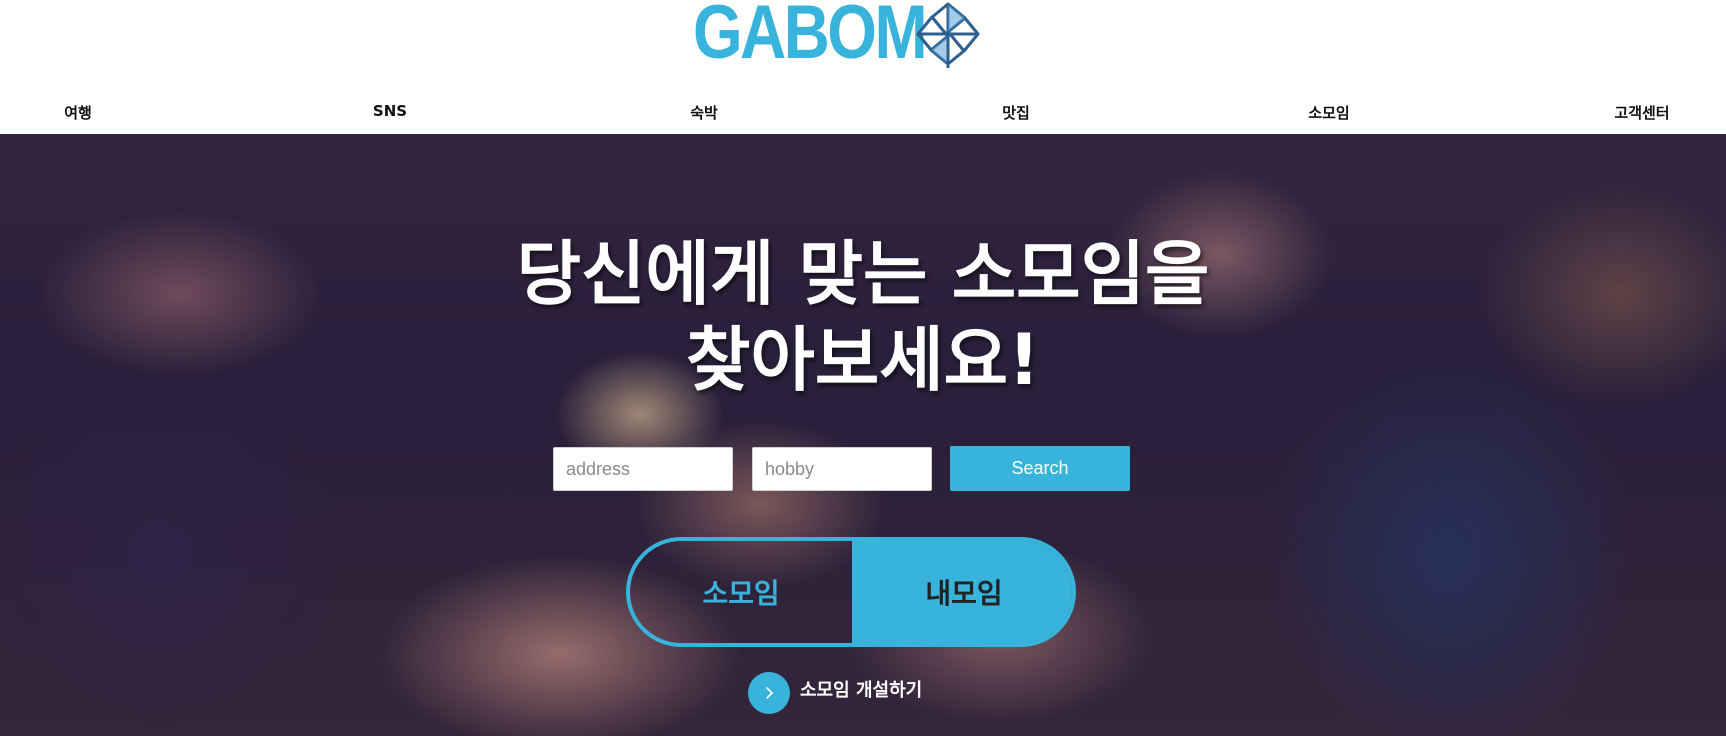 Image resolution: width=1726 pixels, height=736 pixels. What do you see at coordinates (390, 111) in the screenshot?
I see `nav-item-sns: SNS` at bounding box center [390, 111].